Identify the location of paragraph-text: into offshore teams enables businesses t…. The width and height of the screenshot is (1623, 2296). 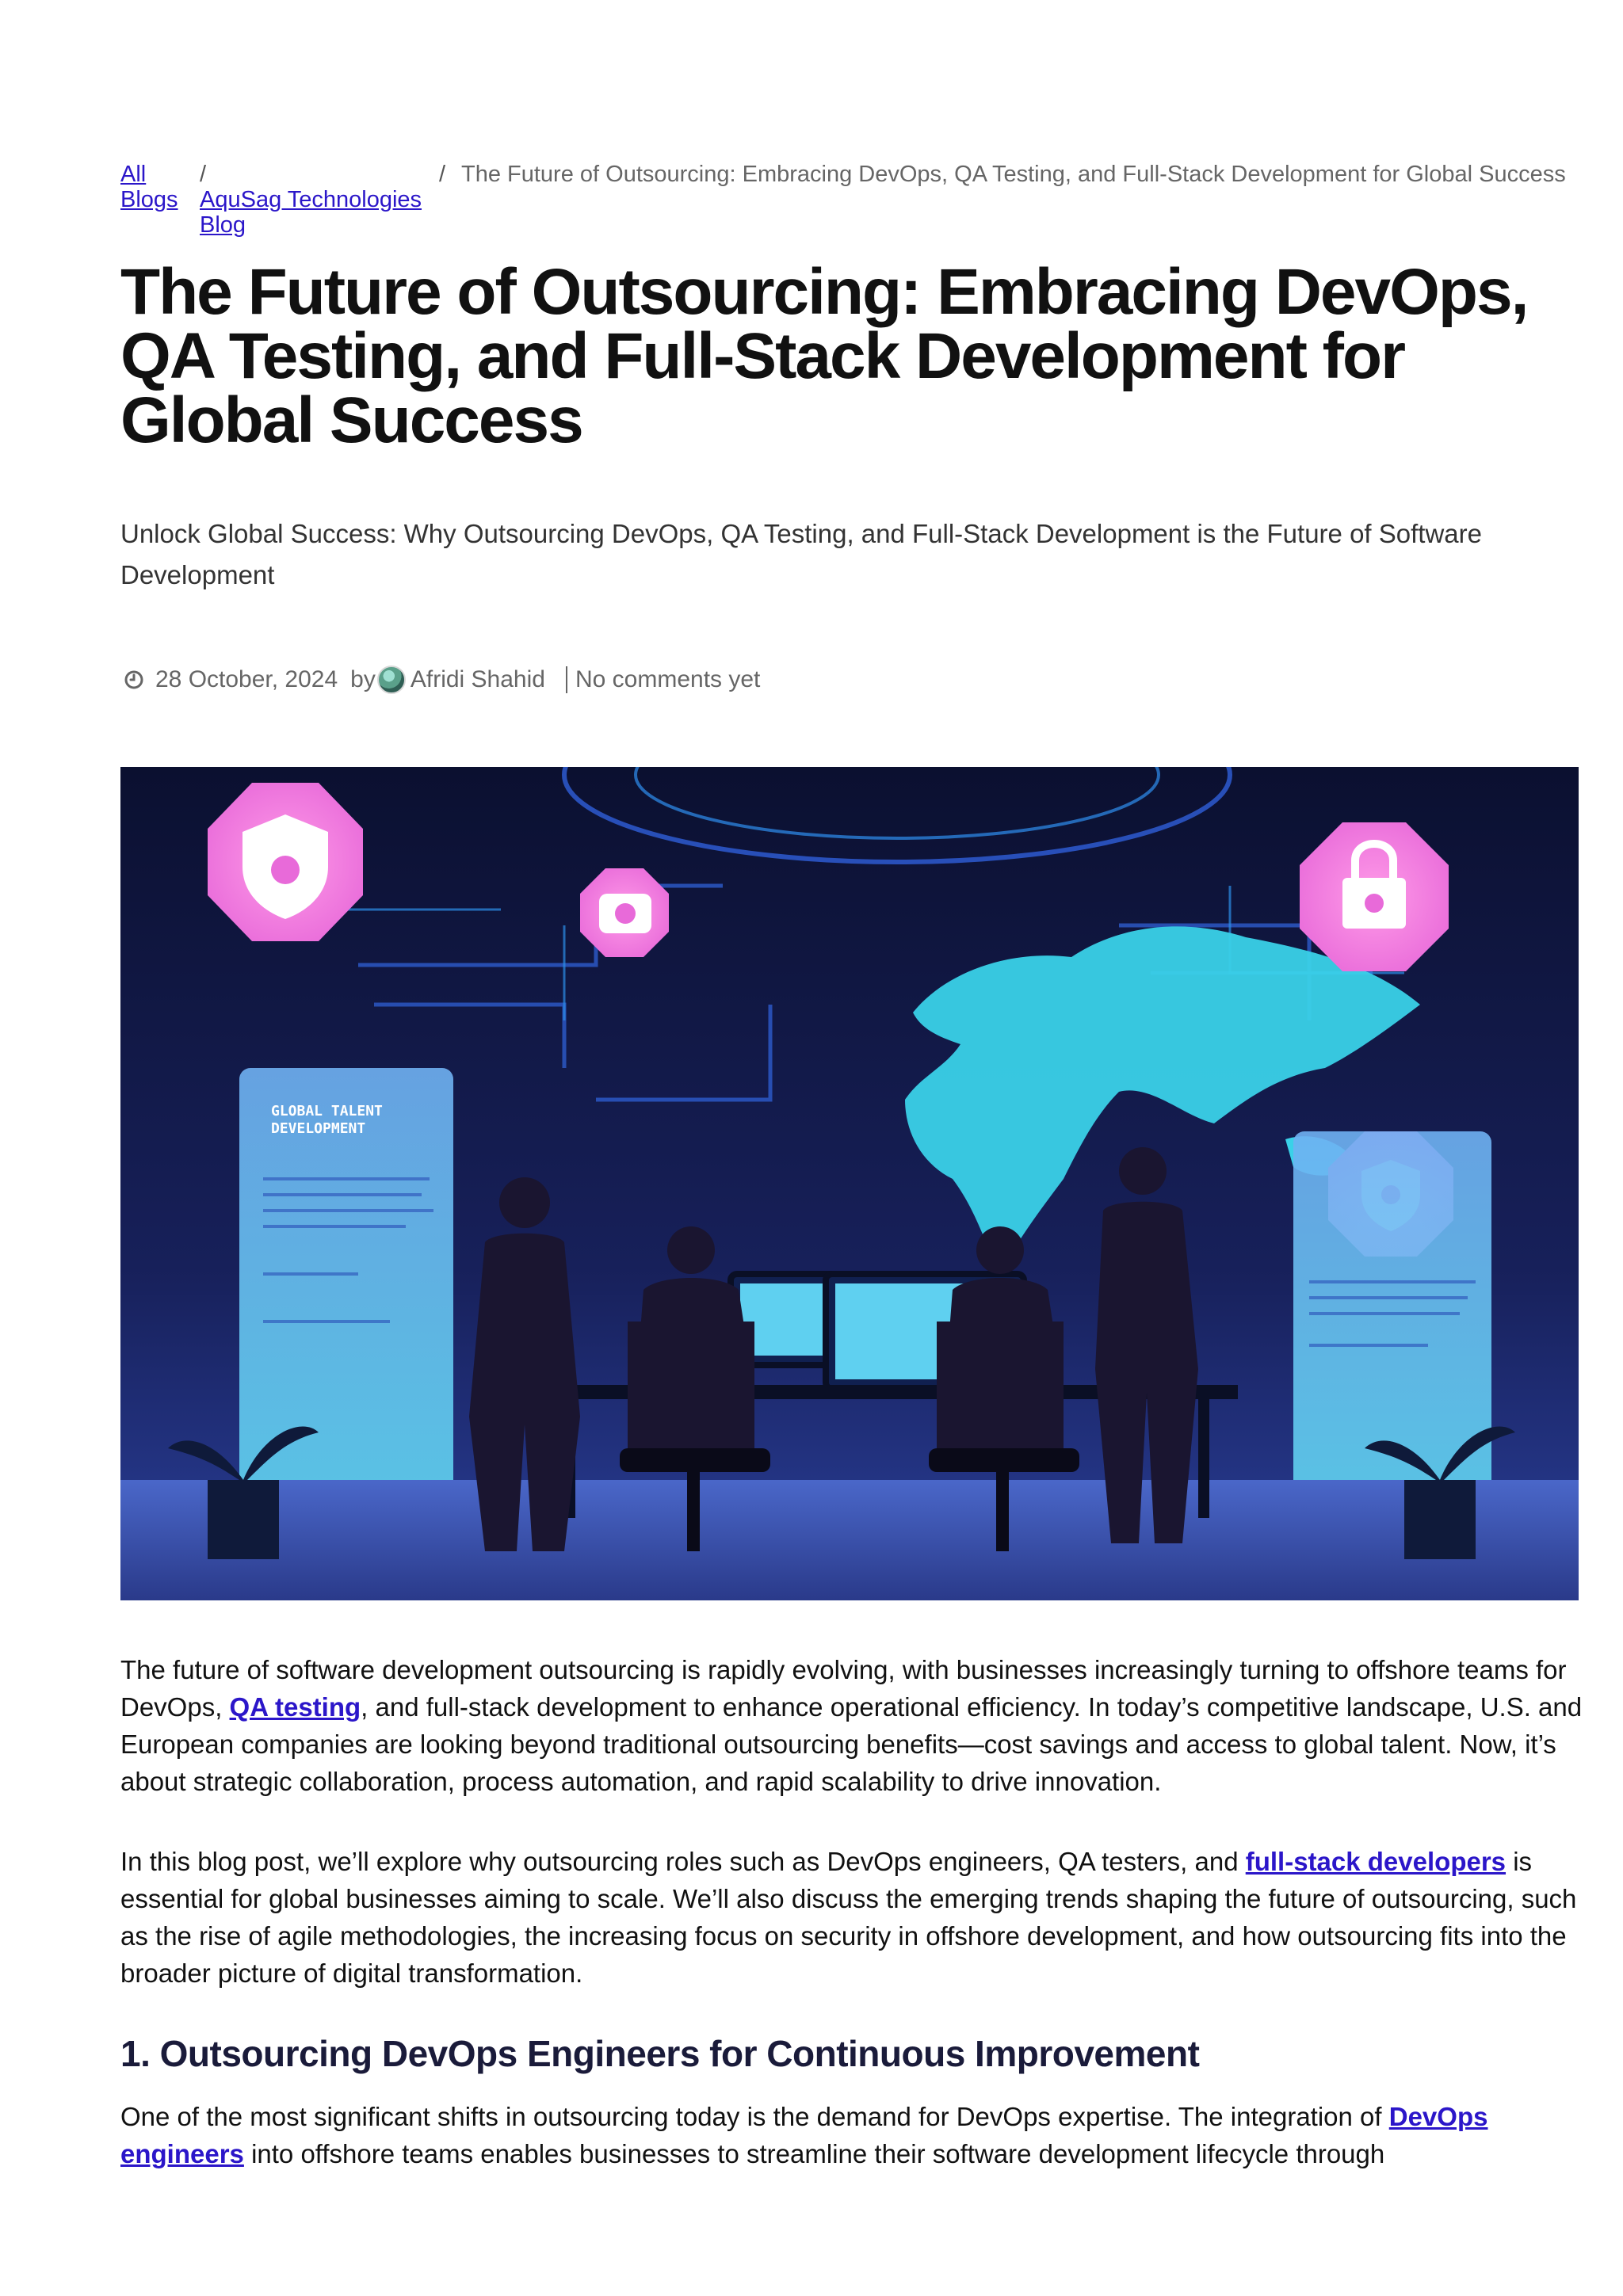
(814, 2153).